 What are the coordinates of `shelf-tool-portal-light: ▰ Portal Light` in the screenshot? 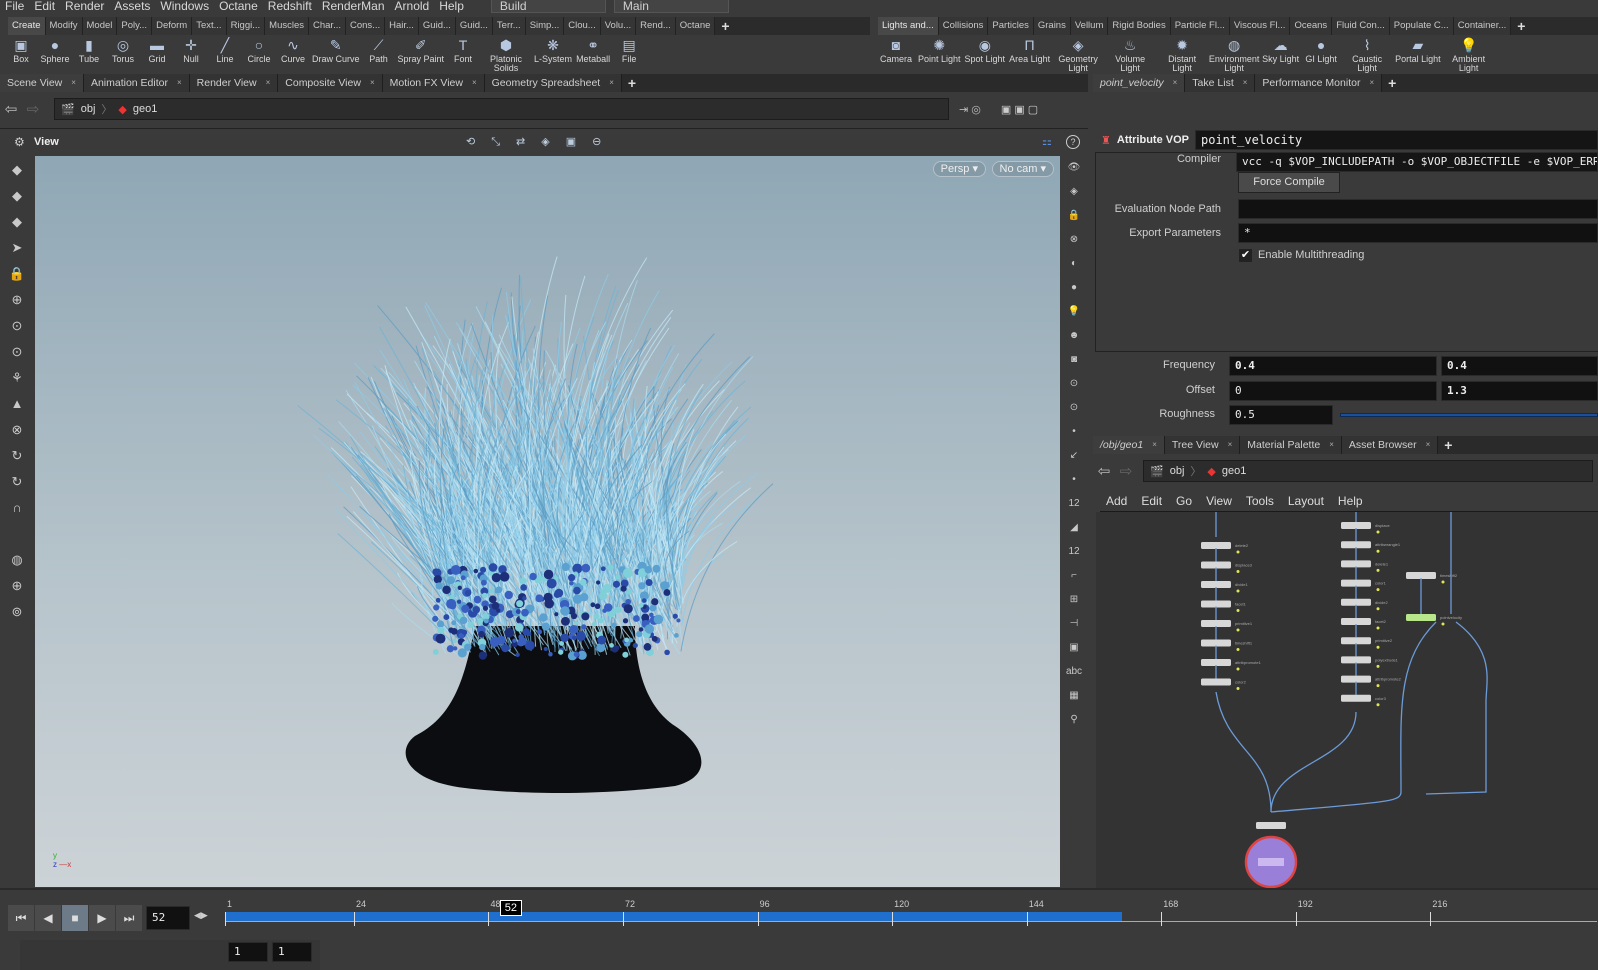 It's located at (1418, 53).